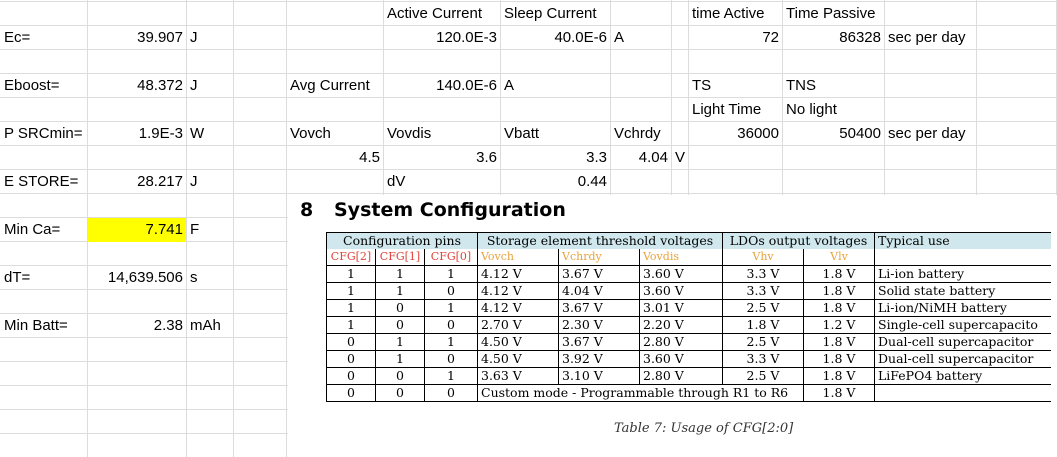 This screenshot has width=1057, height=457. What do you see at coordinates (518, 257) in the screenshot?
I see `col-header-vovch: Vovch` at bounding box center [518, 257].